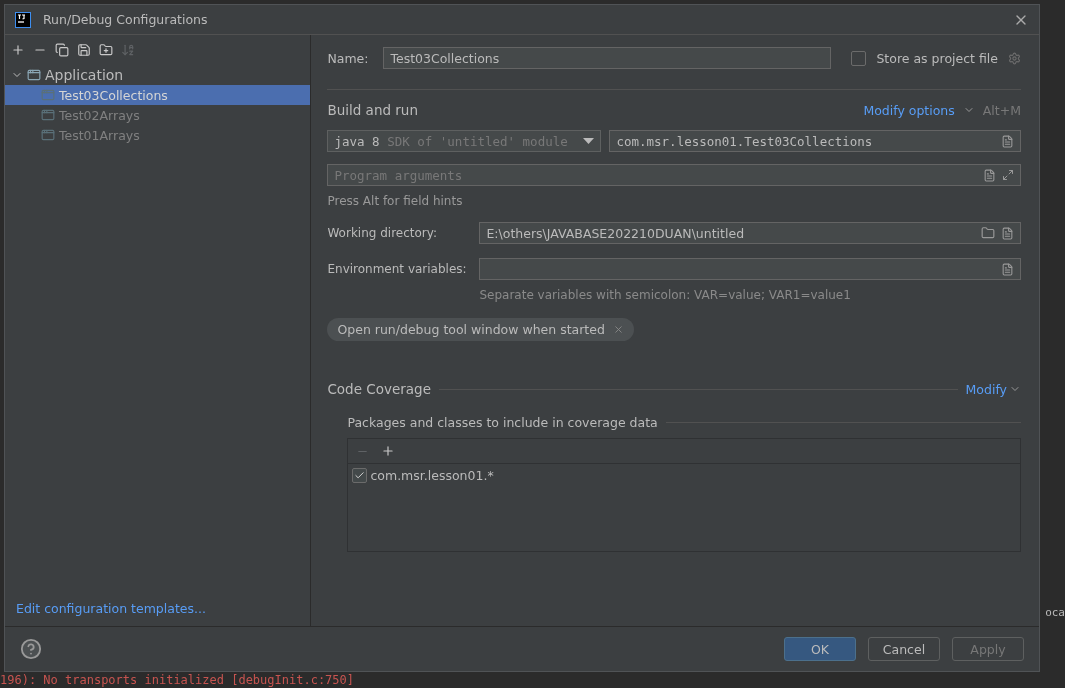 Image resolution: width=1065 pixels, height=688 pixels. What do you see at coordinates (158, 115) in the screenshot?
I see `tree-item: Test02Arrays` at bounding box center [158, 115].